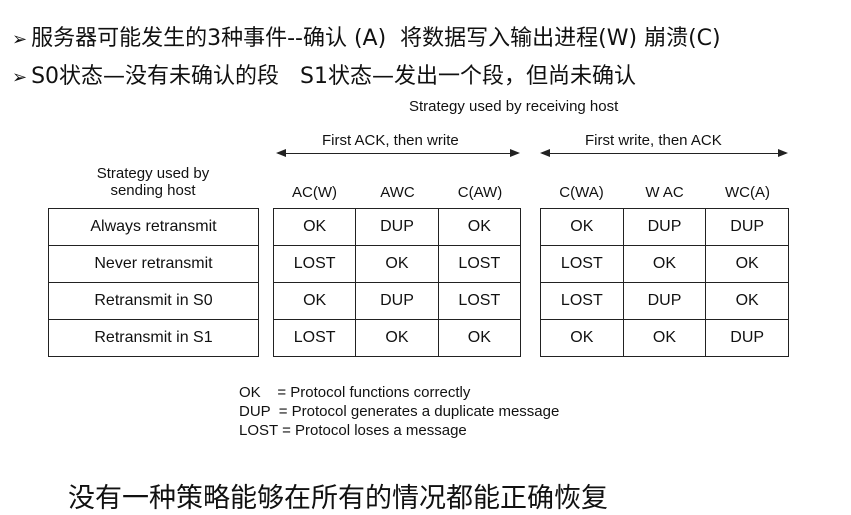  What do you see at coordinates (581, 192) in the screenshot?
I see `column-header: C(WA)` at bounding box center [581, 192].